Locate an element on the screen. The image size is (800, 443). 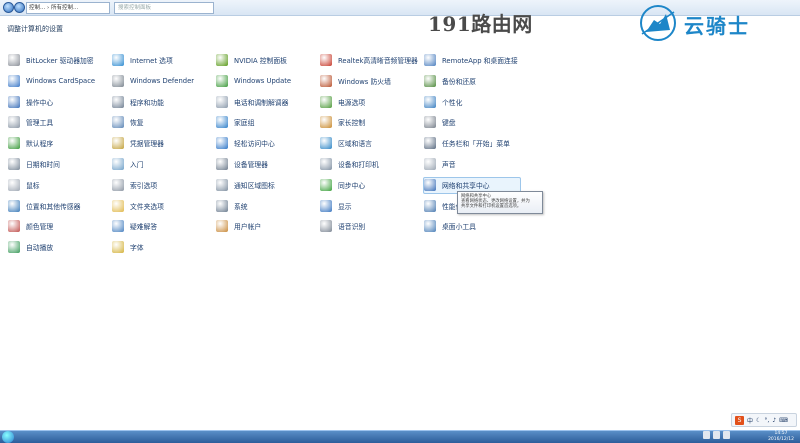
control-panel-item: 轻松访问中心 is located at coordinates (245, 143).